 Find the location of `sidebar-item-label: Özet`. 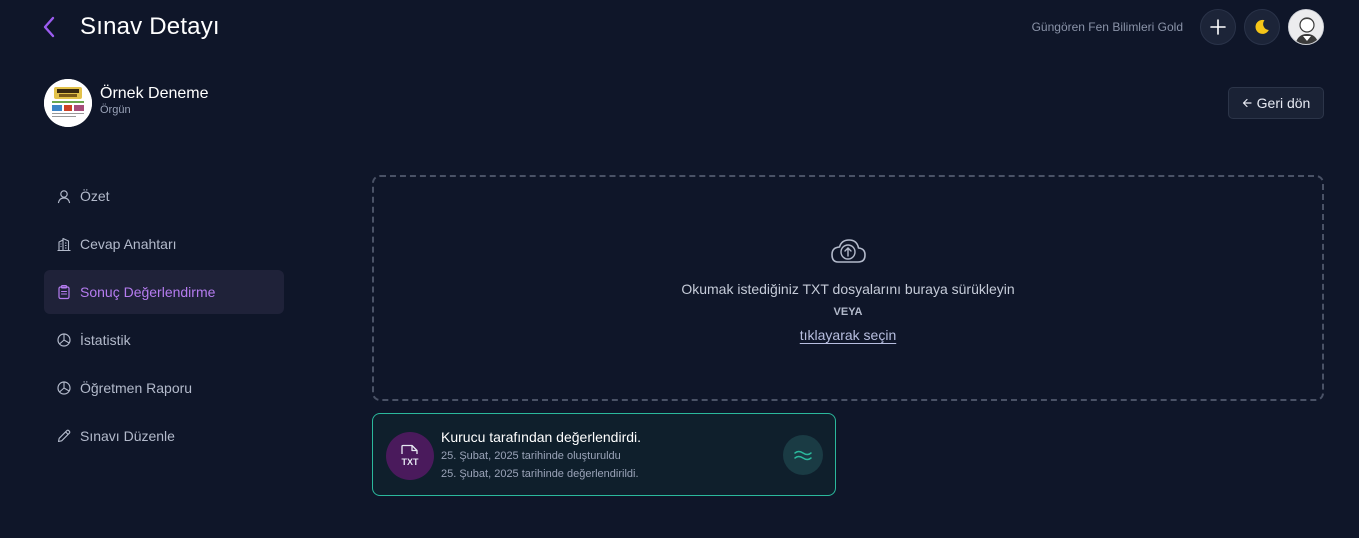

sidebar-item-label: Özet is located at coordinates (95, 196).